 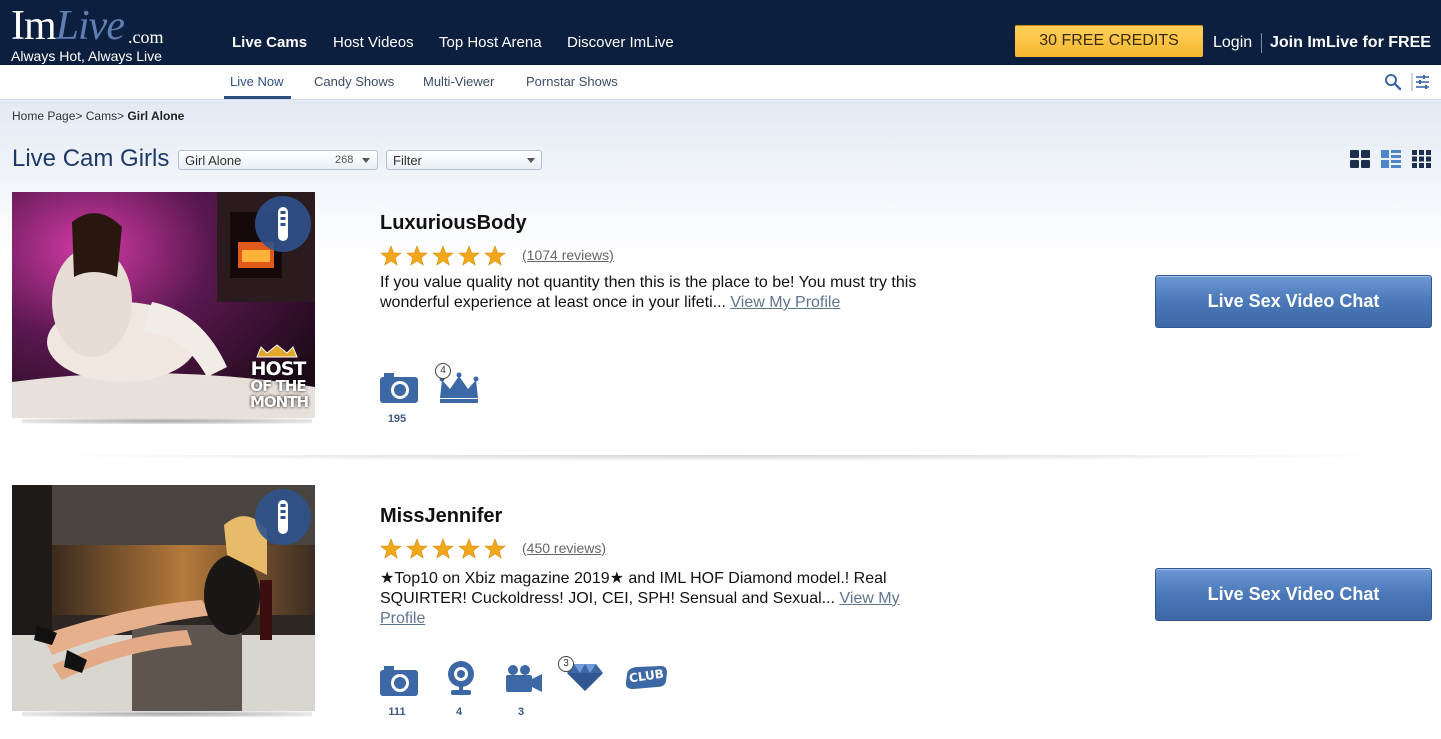 What do you see at coordinates (441, 516) in the screenshot?
I see `model-name: MissJennifer` at bounding box center [441, 516].